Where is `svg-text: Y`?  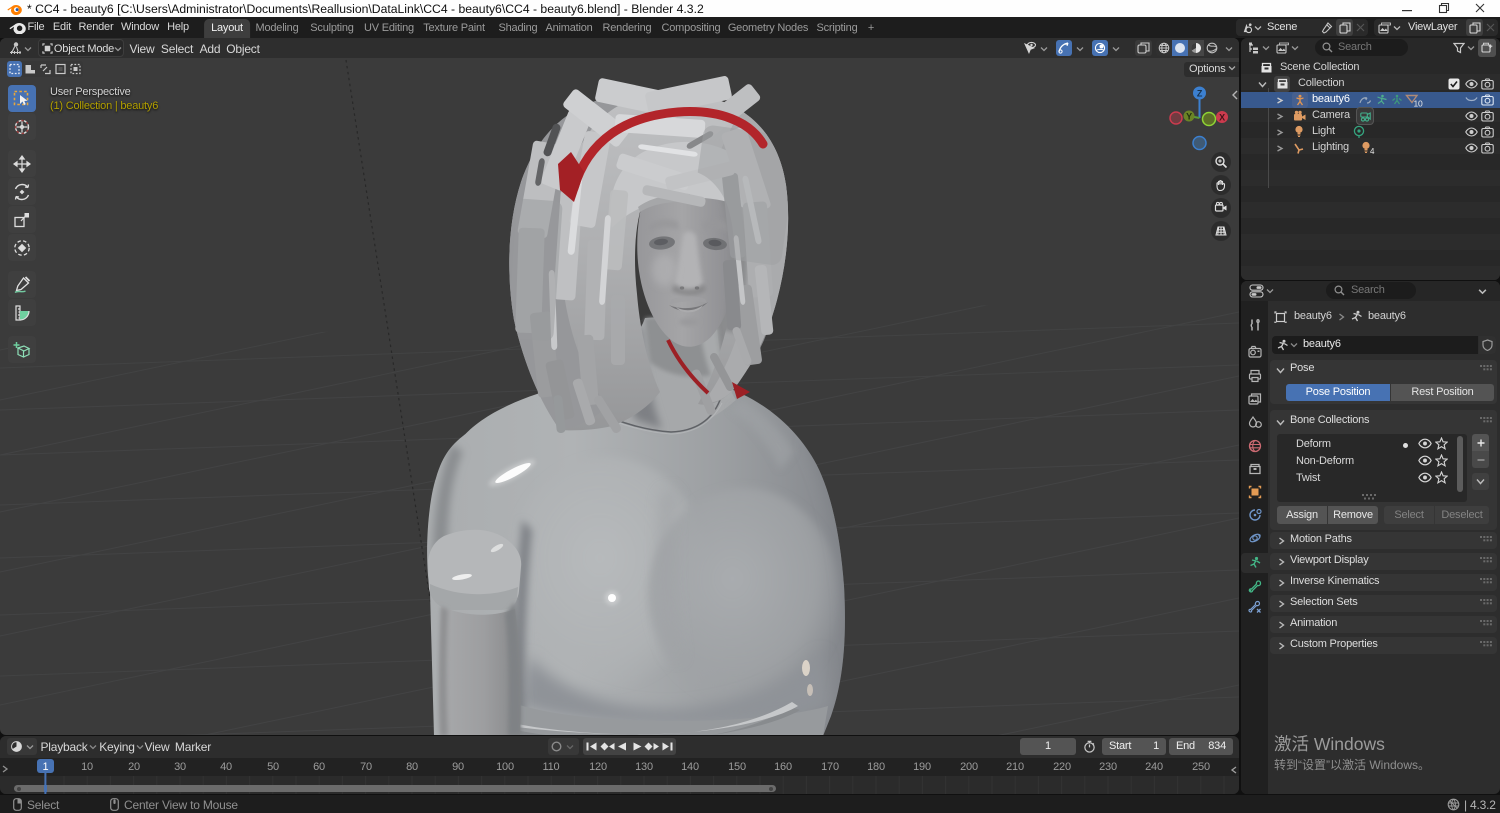
svg-text: Y is located at coordinates (1189, 117).